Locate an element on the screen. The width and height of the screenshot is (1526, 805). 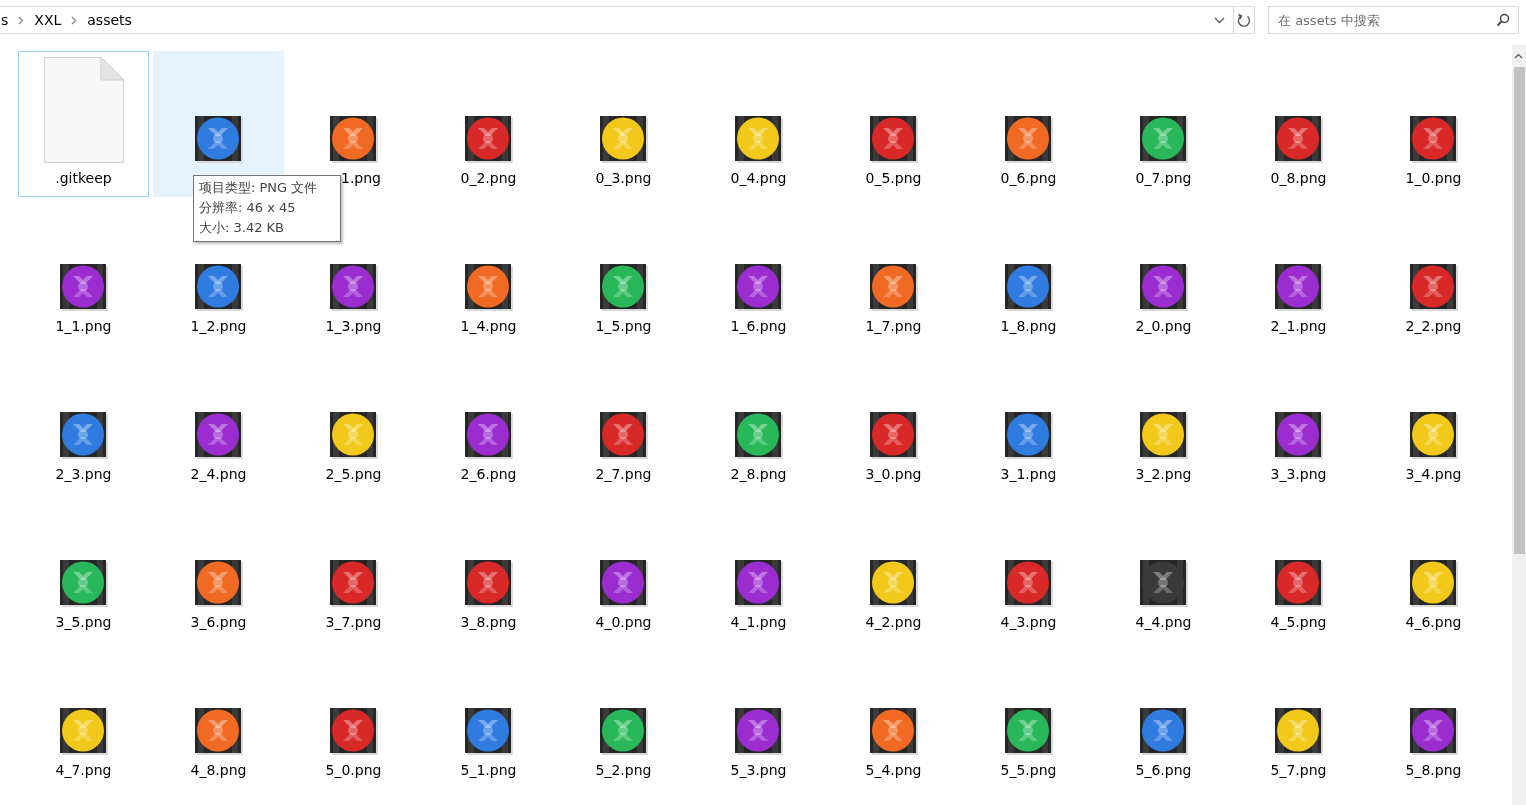
file-name: 4_5.png is located at coordinates (1298, 622).